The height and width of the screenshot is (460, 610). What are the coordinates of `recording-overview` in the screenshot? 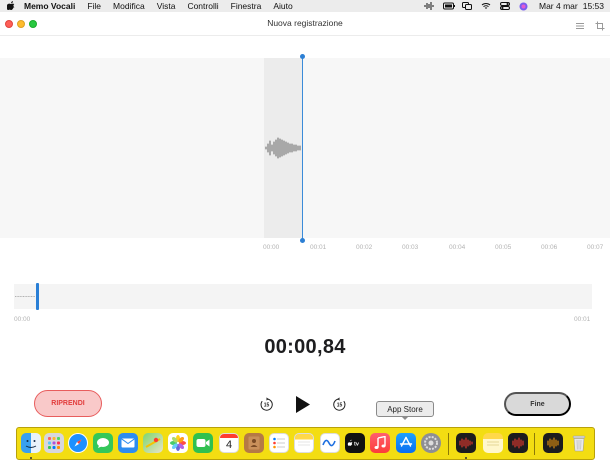 It's located at (303, 296).